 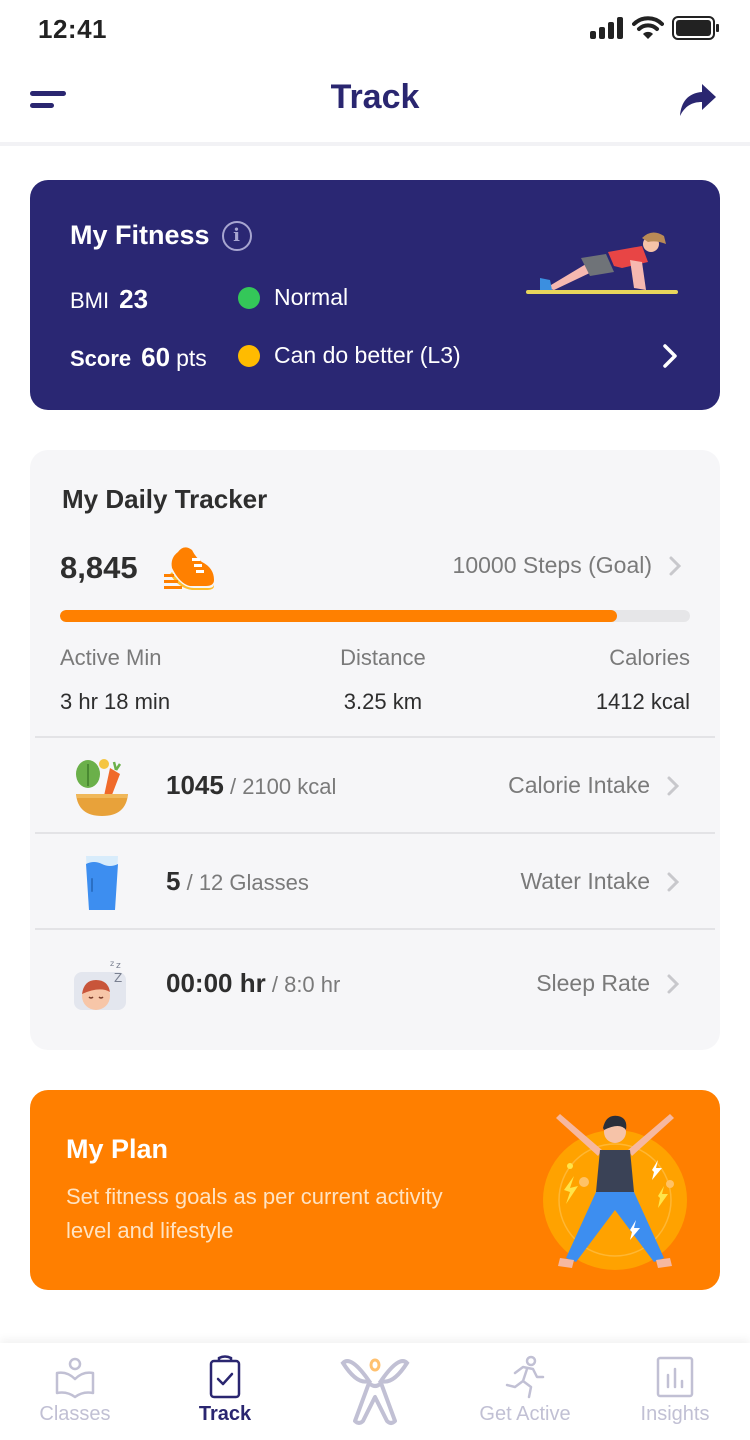 I want to click on sleep-current: 00:00 hr, so click(x=216, y=983).